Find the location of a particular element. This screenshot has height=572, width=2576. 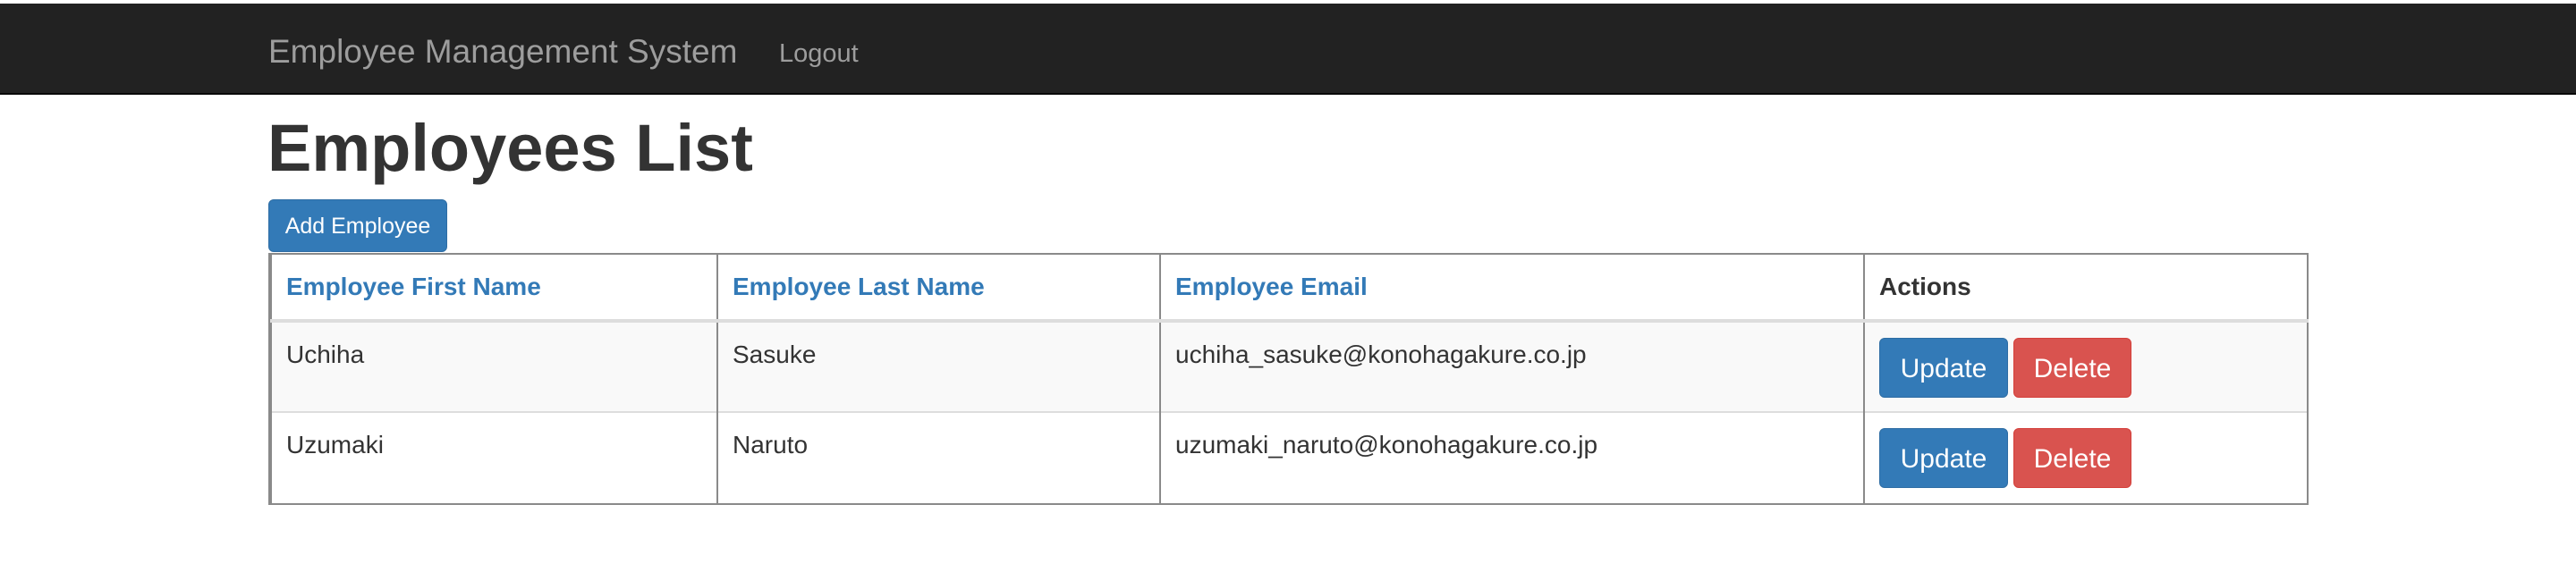

cell-email: uzumaki_naruto@konohagakure.co.jp is located at coordinates (1512, 457).